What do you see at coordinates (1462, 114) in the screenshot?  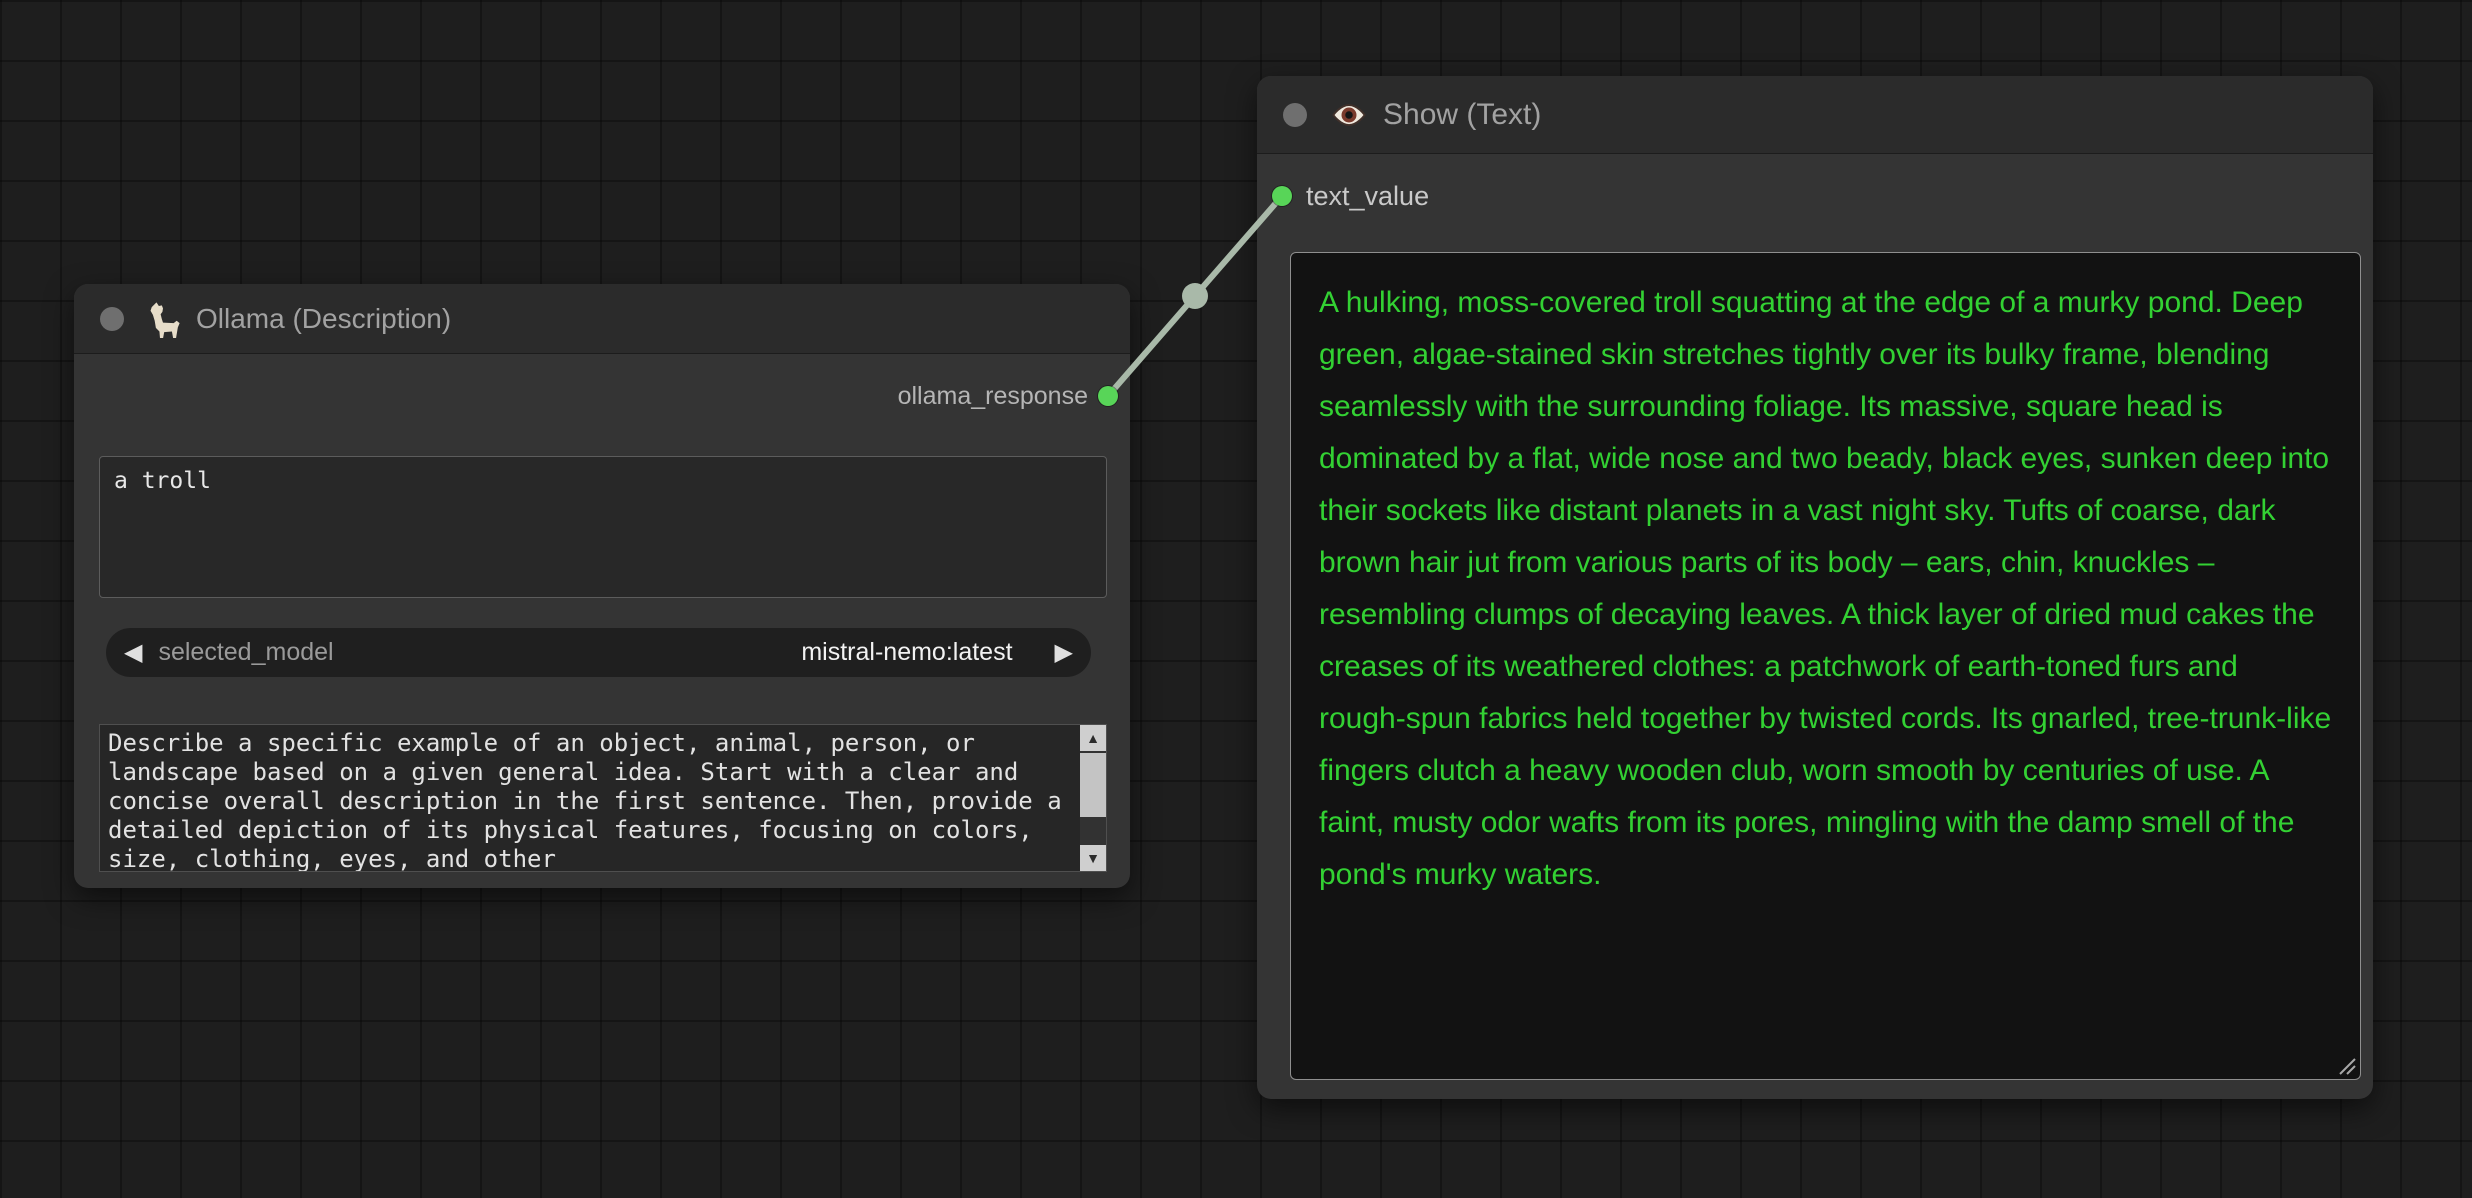 I see `node-title: Show (Text)` at bounding box center [1462, 114].